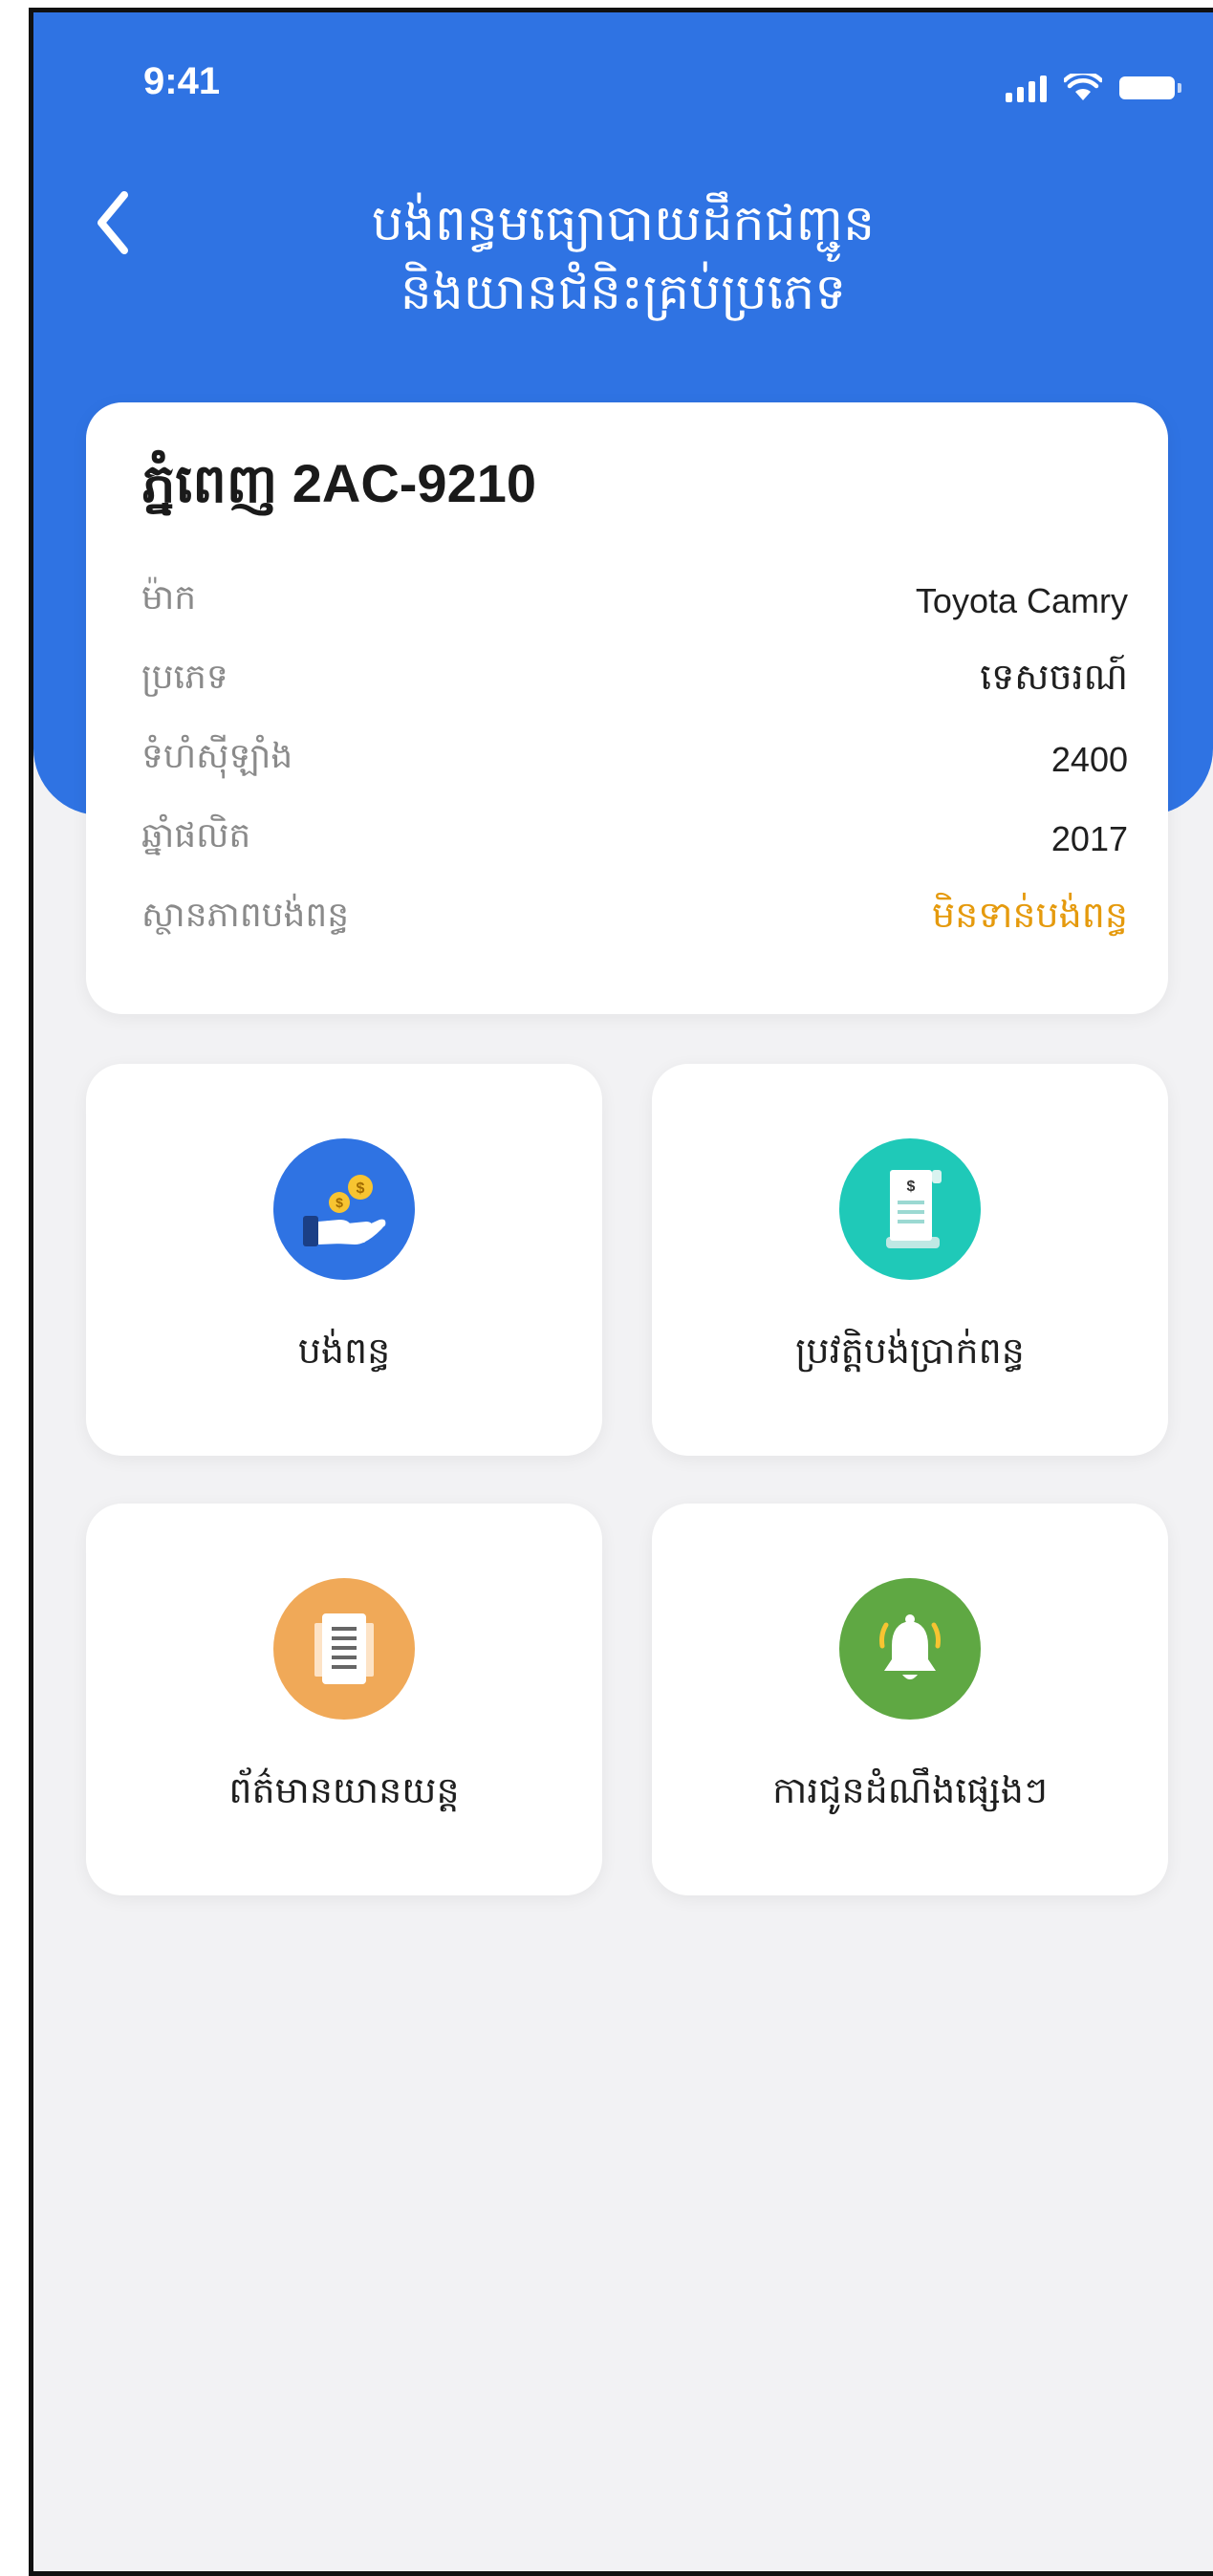 The width and height of the screenshot is (1213, 2576). I want to click on status-icons, so click(1093, 85).